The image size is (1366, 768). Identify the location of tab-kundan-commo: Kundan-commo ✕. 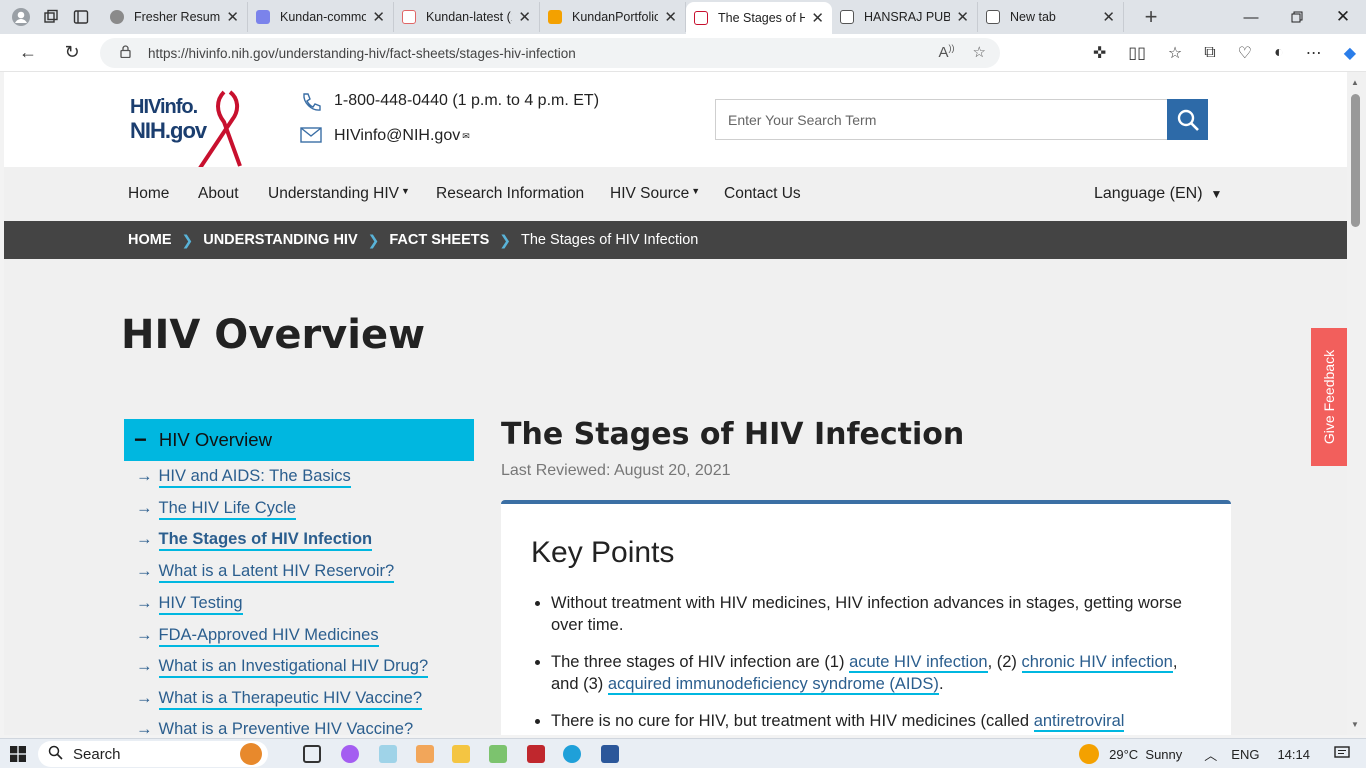
(321, 17).